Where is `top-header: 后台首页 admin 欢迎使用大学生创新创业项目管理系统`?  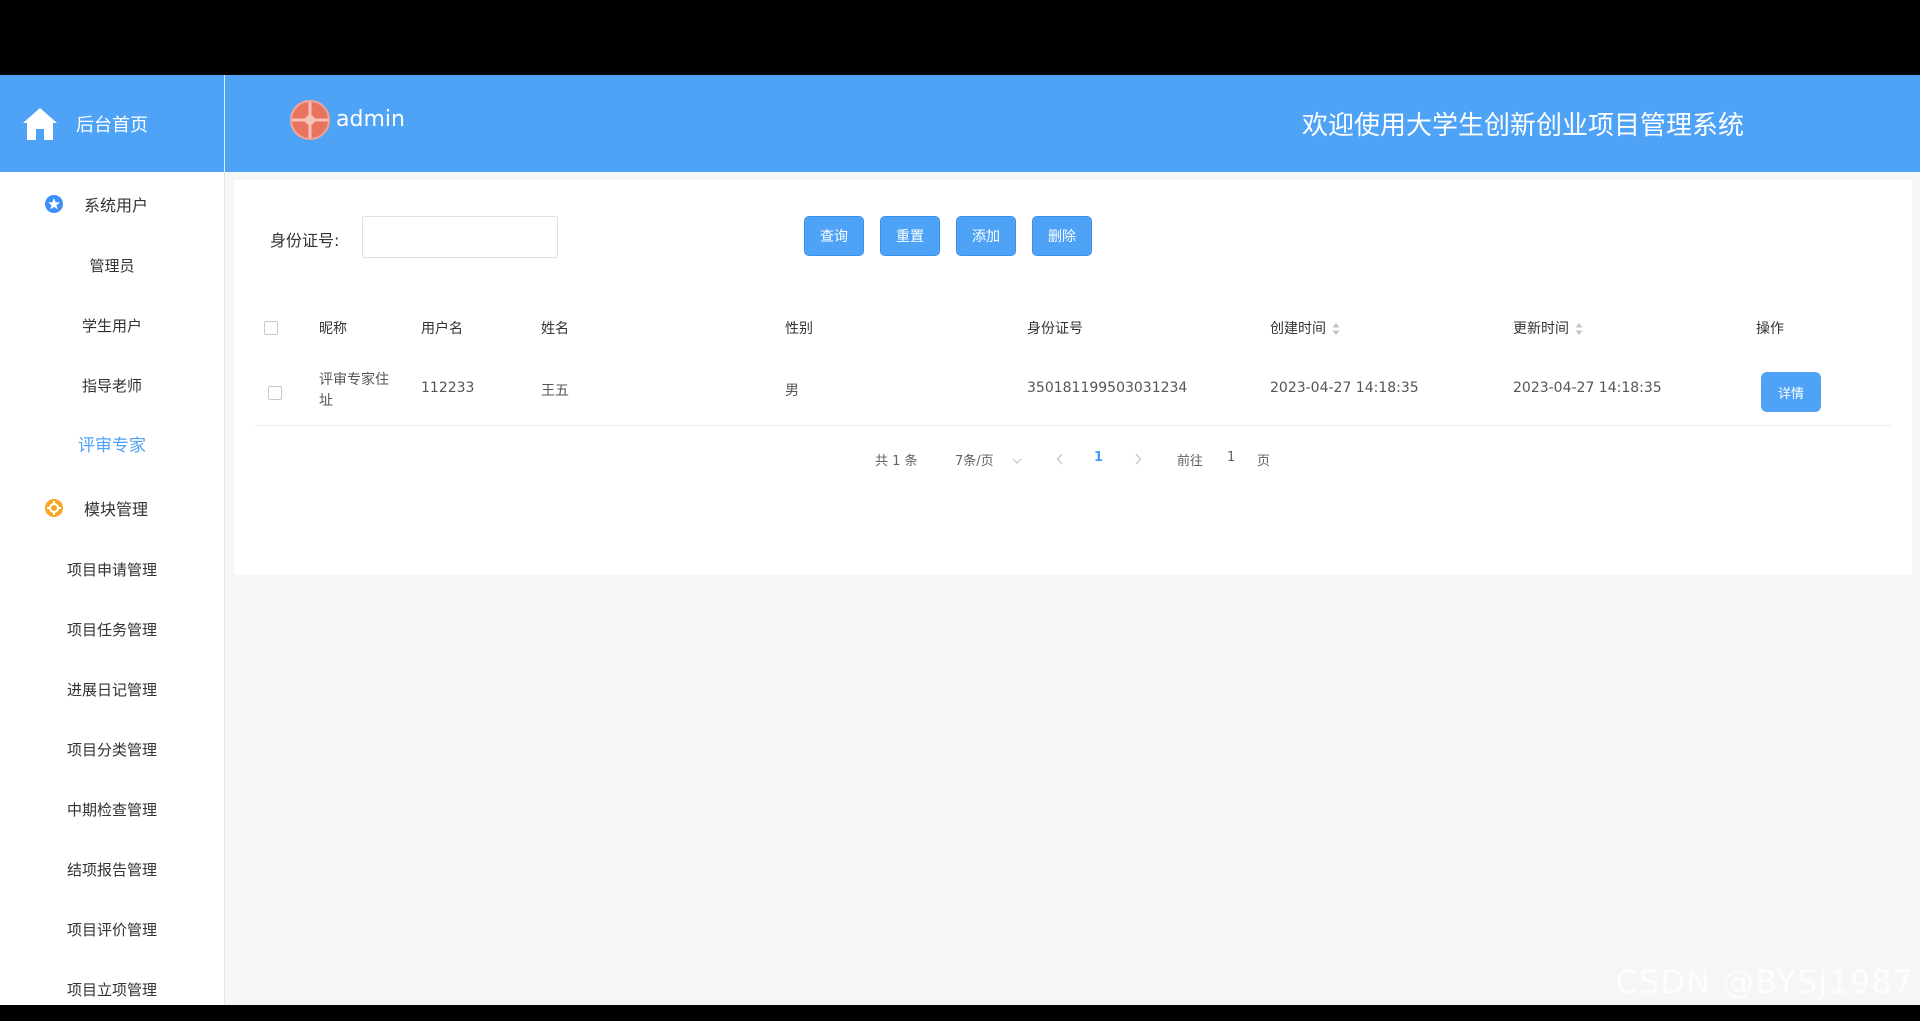 top-header: 后台首页 admin 欢迎使用大学生创新创业项目管理系统 is located at coordinates (960, 123).